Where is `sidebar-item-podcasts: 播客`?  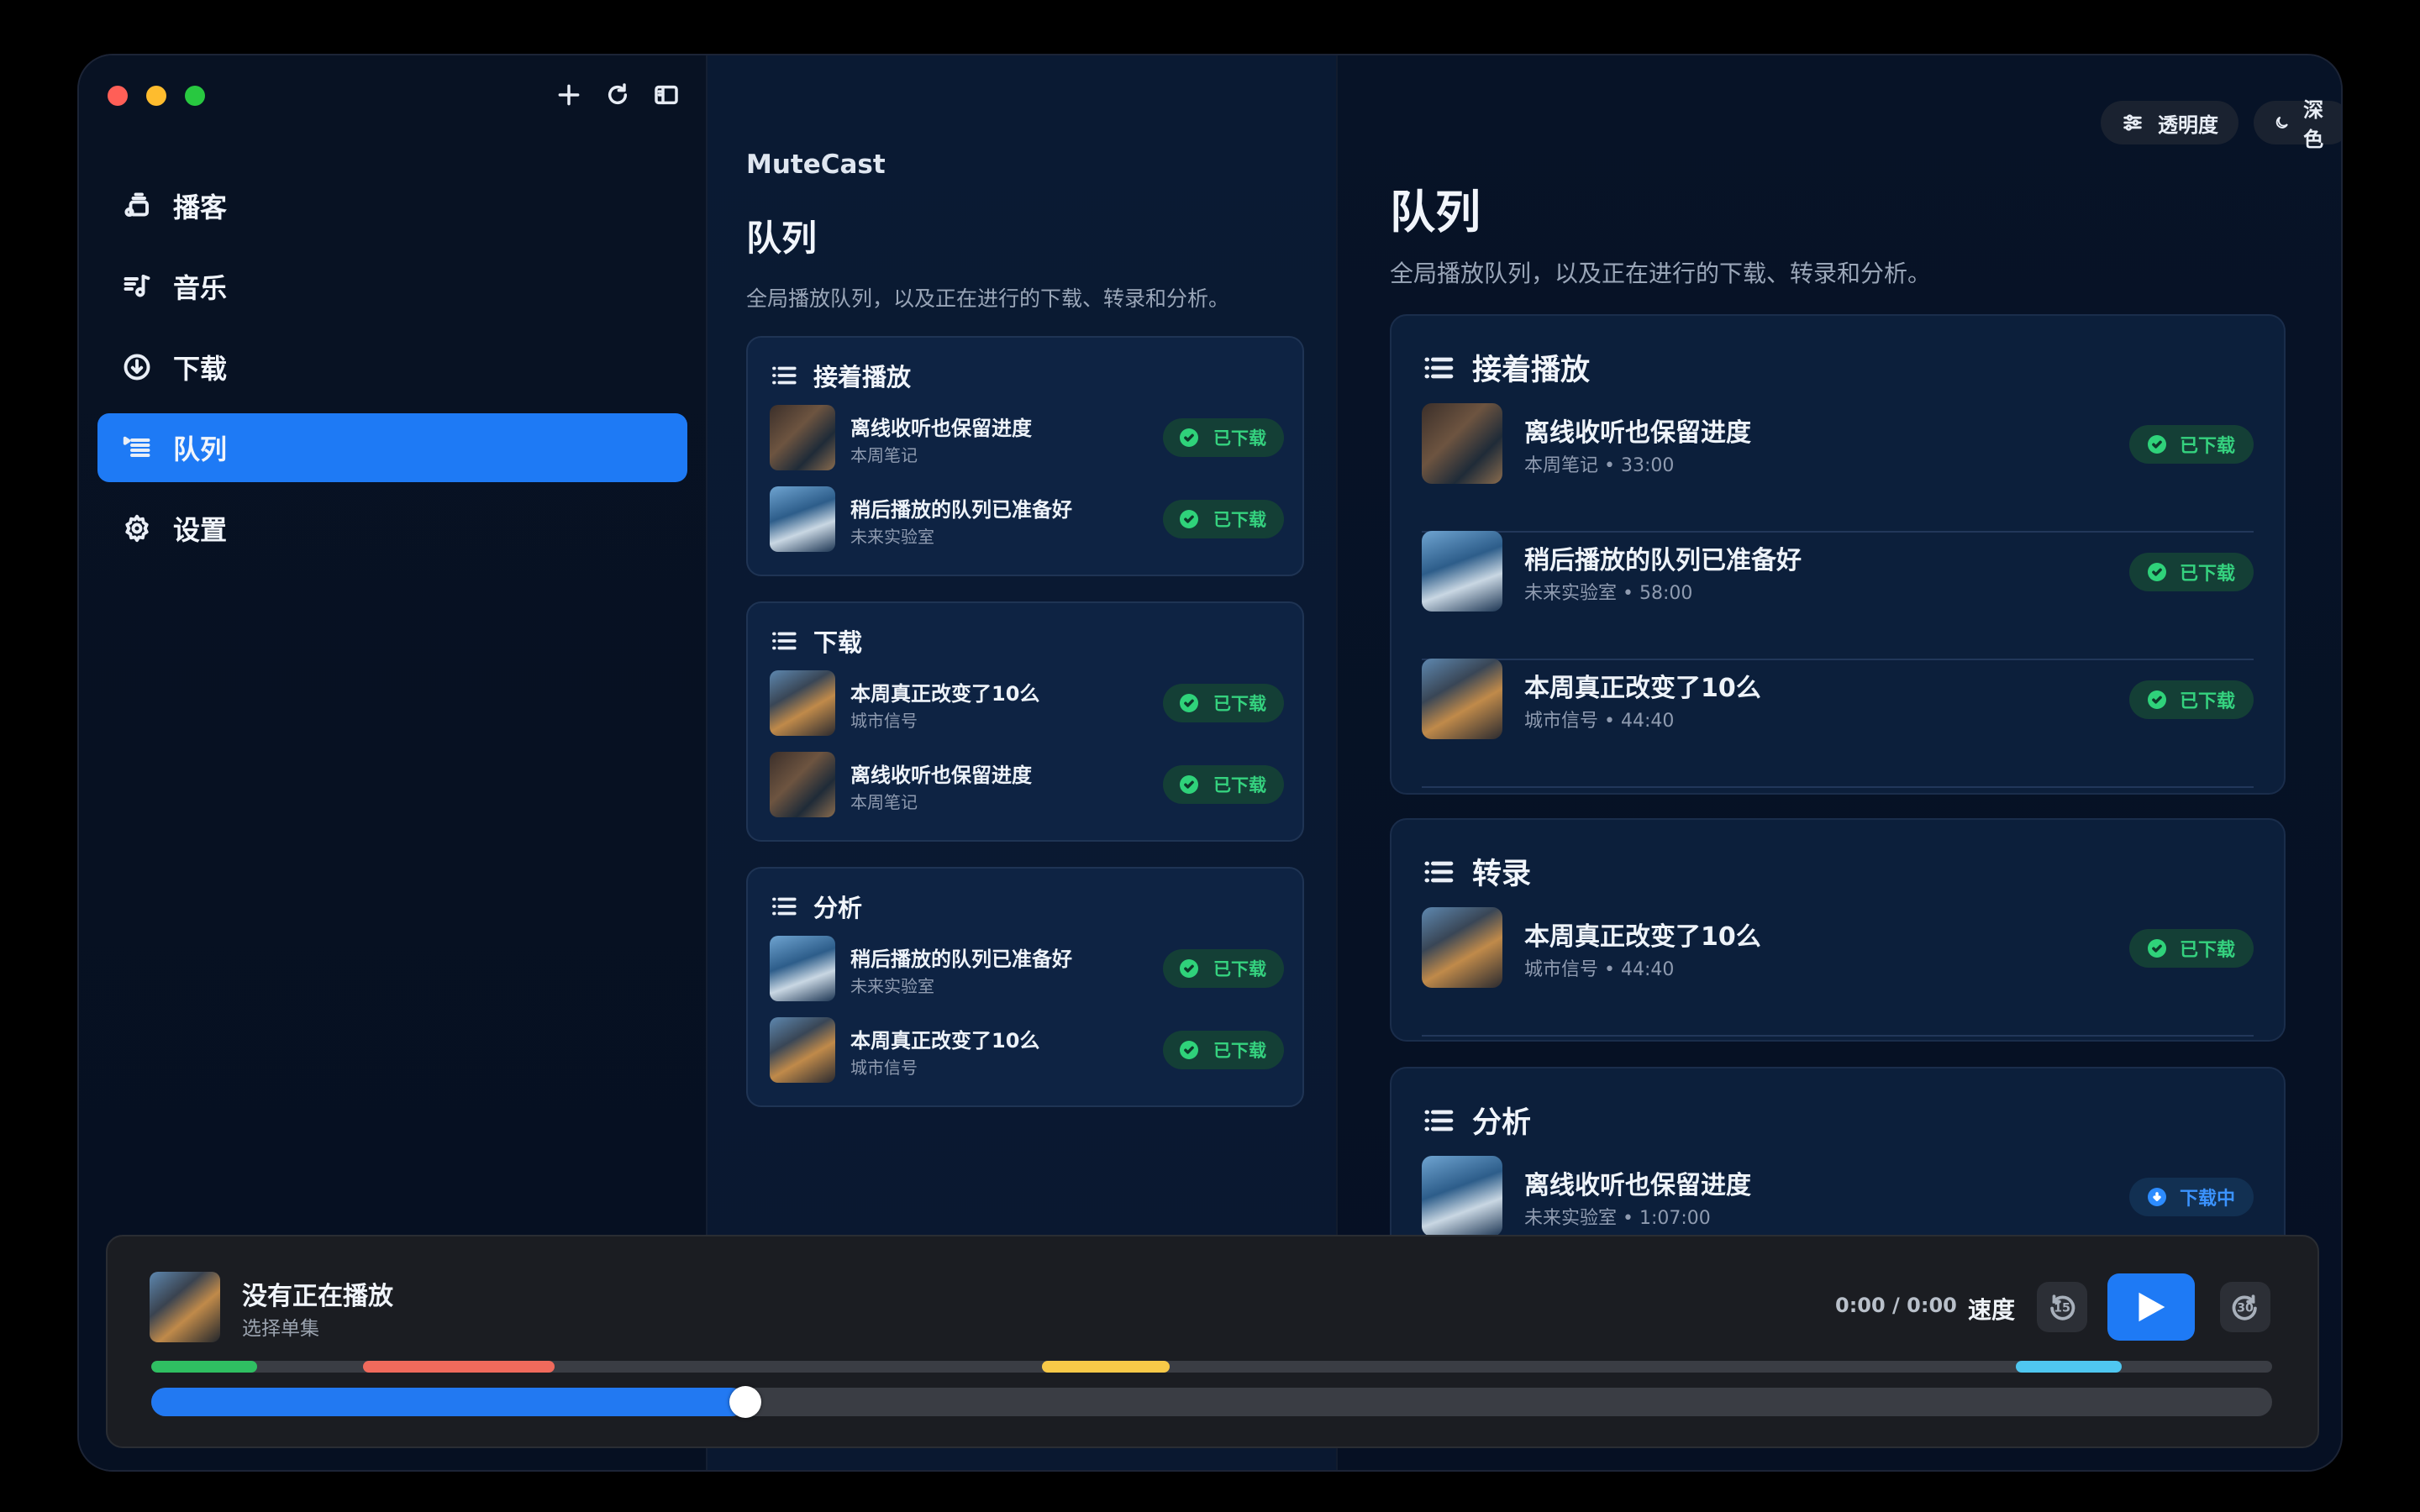 sidebar-item-podcasts: 播客 is located at coordinates (392, 205).